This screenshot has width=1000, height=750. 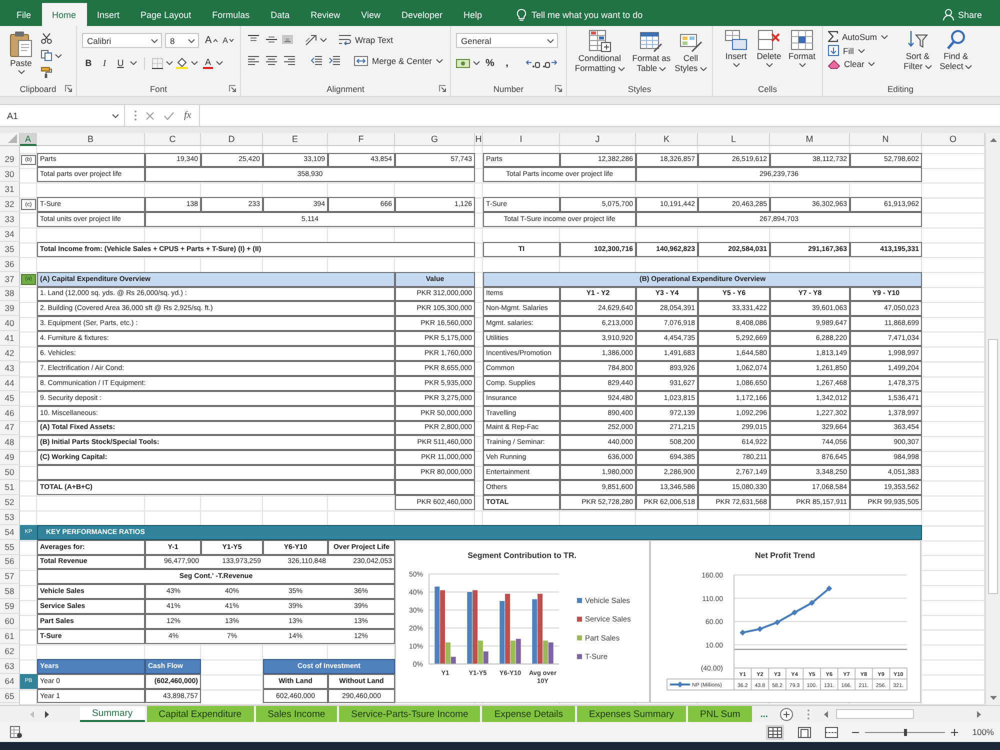 What do you see at coordinates (905, 732) in the screenshot?
I see `slider-thumb` at bounding box center [905, 732].